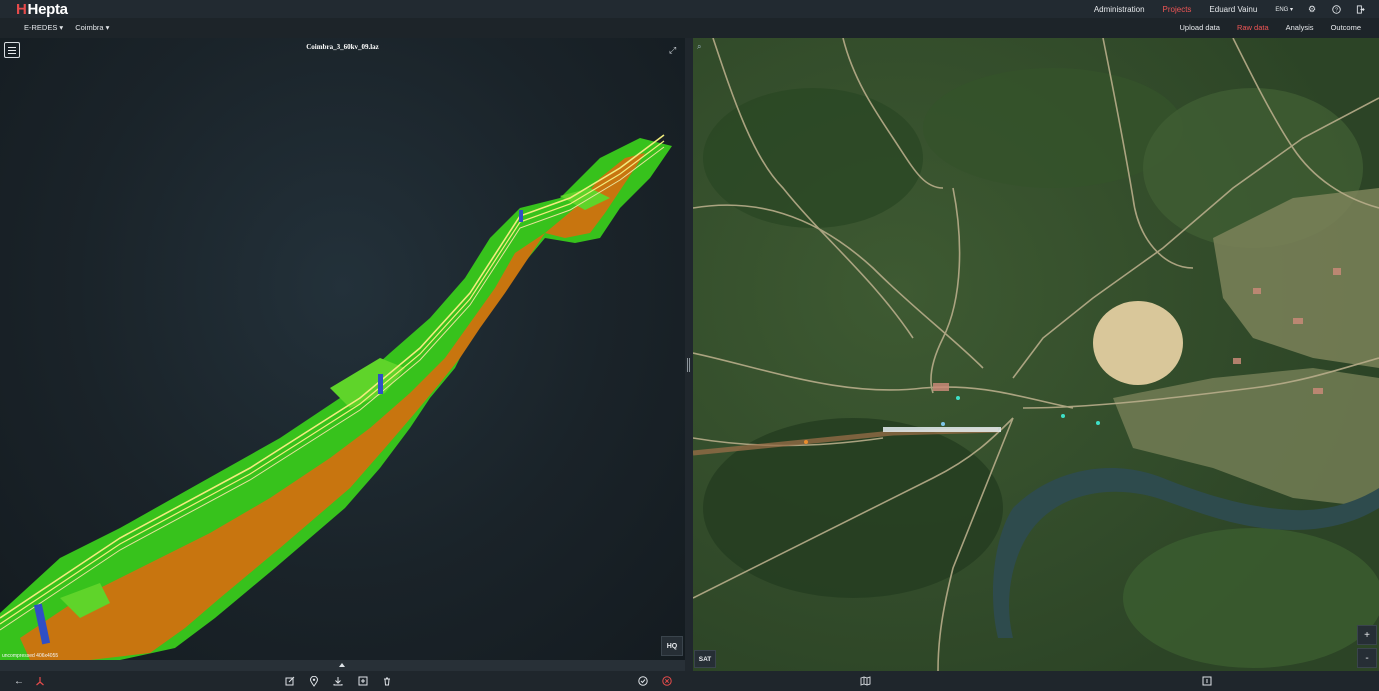  What do you see at coordinates (1177, 9) in the screenshot?
I see `nav-projects: Projects` at bounding box center [1177, 9].